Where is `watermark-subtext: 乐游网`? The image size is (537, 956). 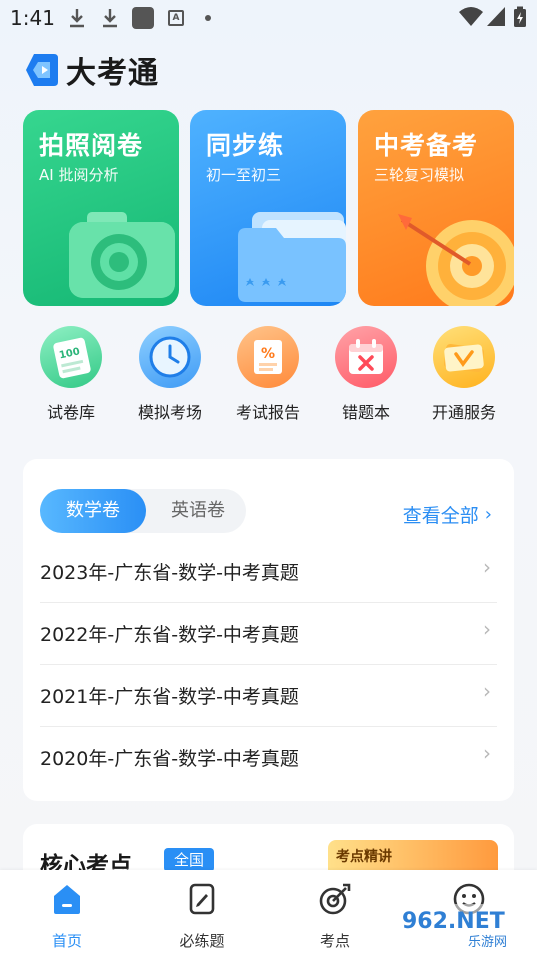
watermark-subtext: 乐游网 is located at coordinates (487, 942).